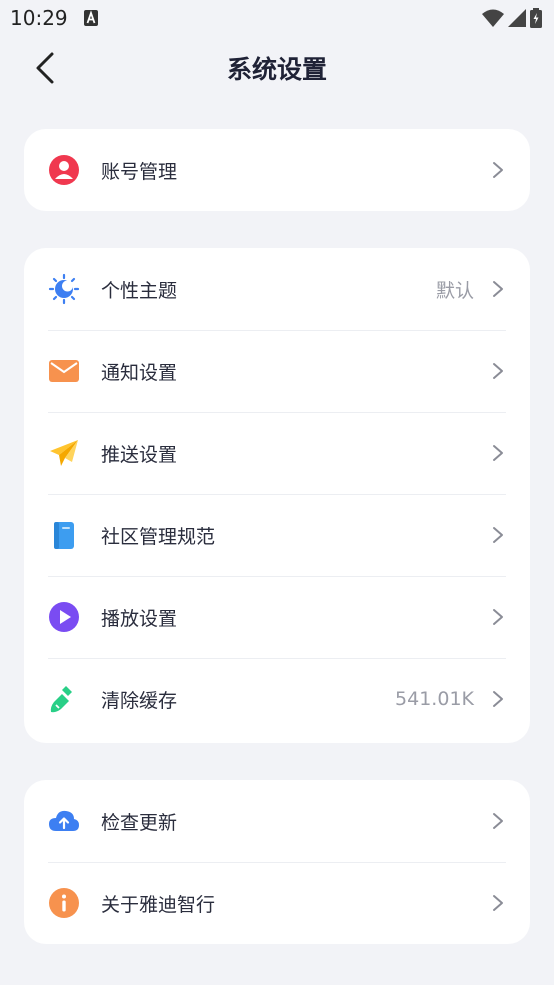 This screenshot has width=554, height=985. I want to click on row-label: 通知设置, so click(139, 372).